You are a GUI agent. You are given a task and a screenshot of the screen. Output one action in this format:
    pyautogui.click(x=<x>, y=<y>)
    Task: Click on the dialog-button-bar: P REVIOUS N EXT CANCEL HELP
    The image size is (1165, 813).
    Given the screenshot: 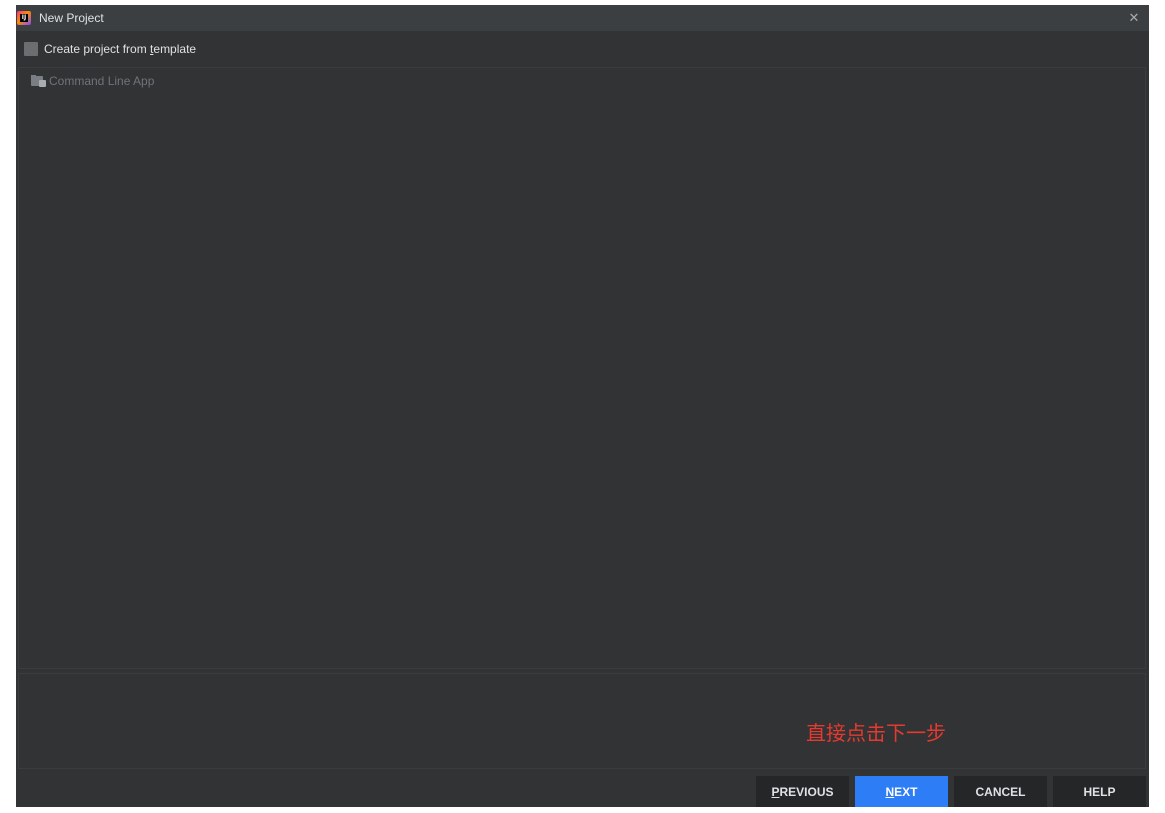 What is the action you would take?
    pyautogui.click(x=951, y=791)
    